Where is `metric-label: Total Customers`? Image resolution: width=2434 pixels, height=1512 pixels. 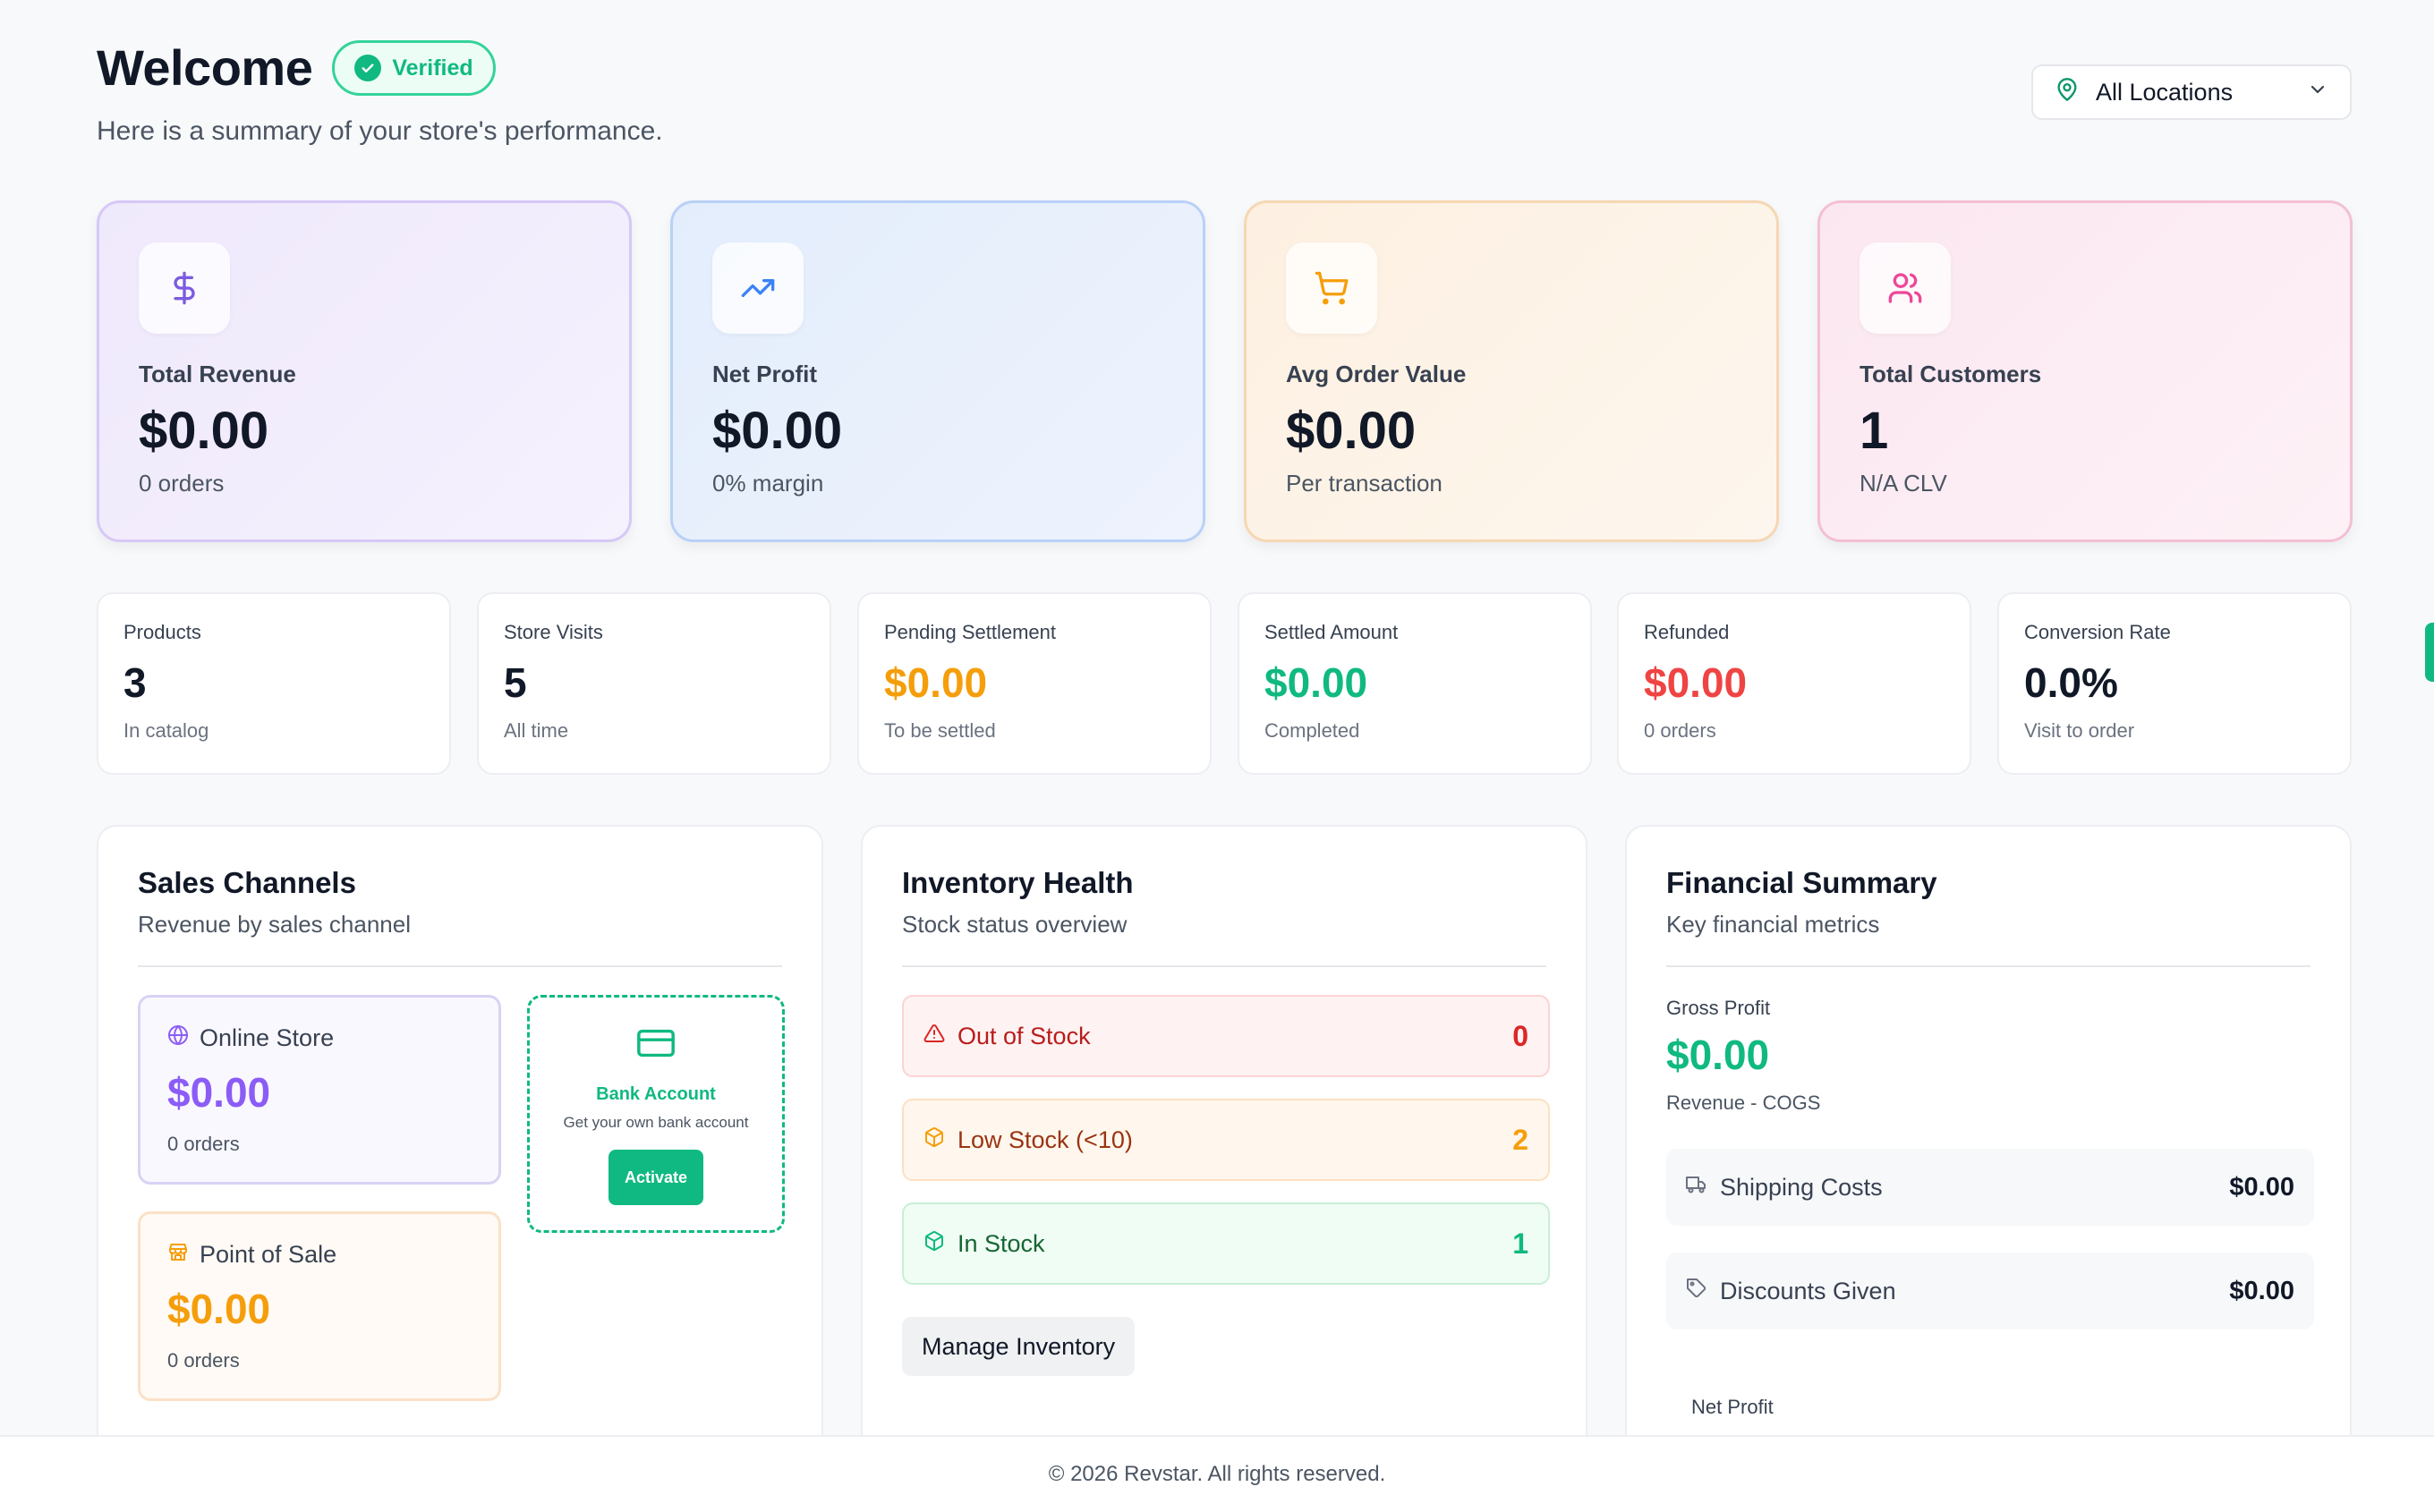 metric-label: Total Customers is located at coordinates (1951, 374).